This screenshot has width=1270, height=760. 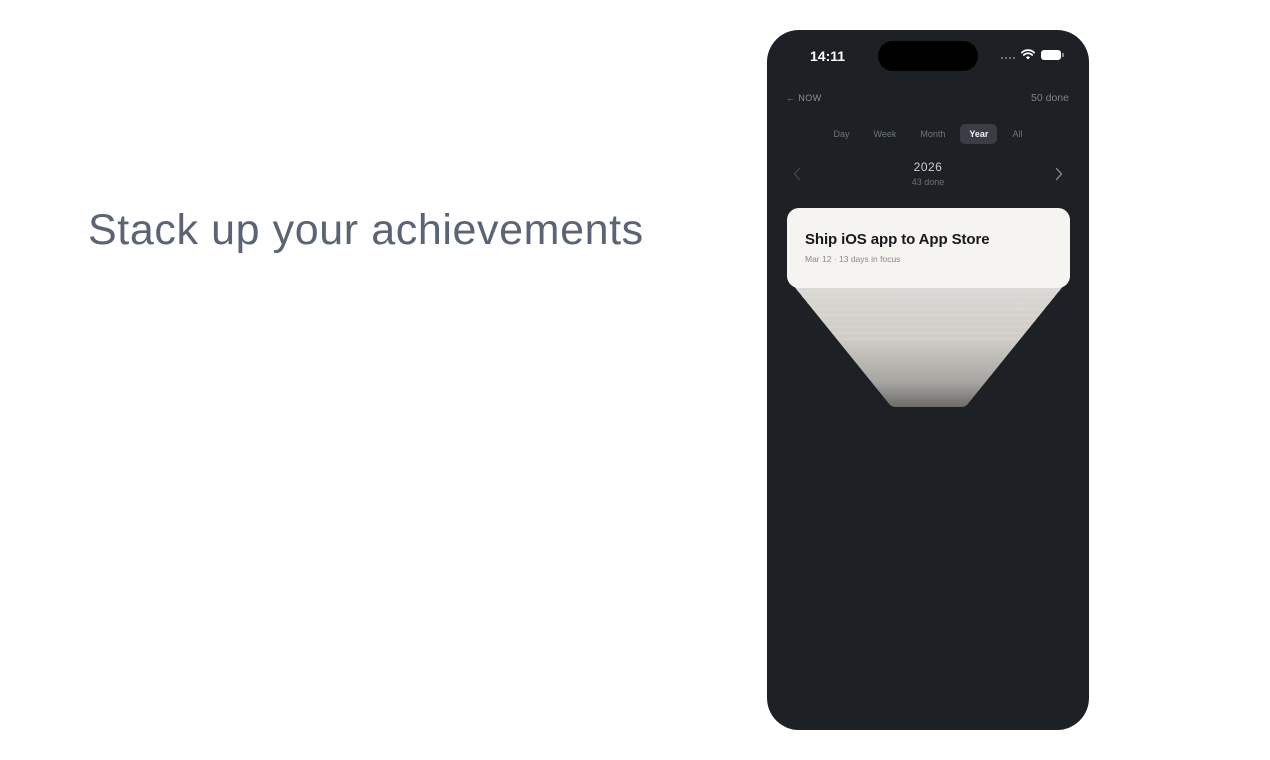 What do you see at coordinates (791, 98) in the screenshot?
I see `arrow-left-icon: ←` at bounding box center [791, 98].